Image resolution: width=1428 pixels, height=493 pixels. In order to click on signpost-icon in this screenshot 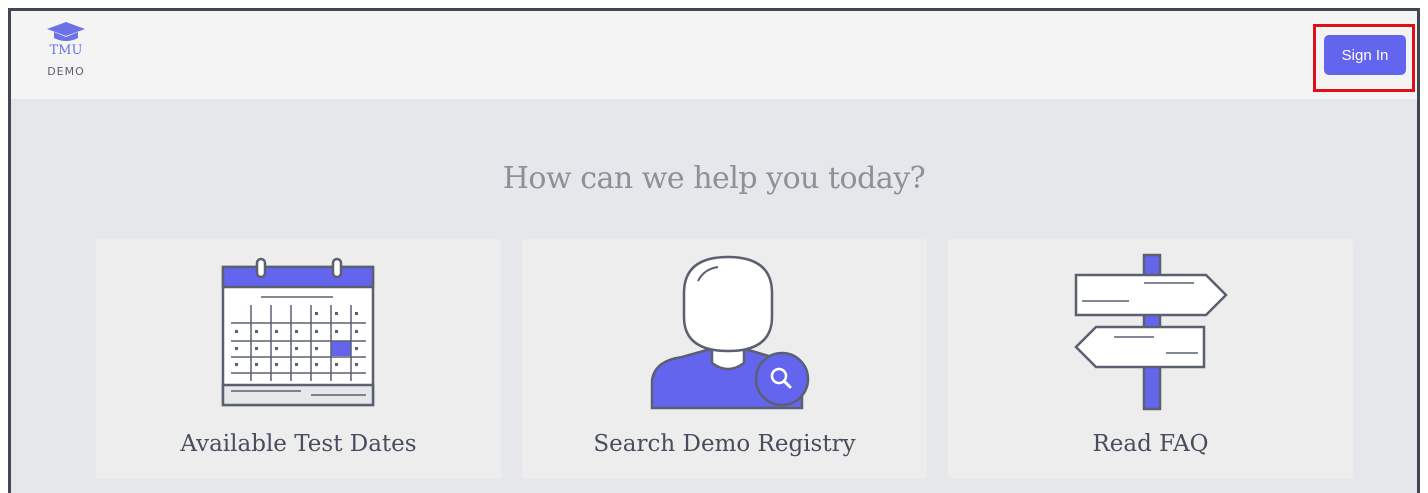, I will do `click(1151, 332)`.